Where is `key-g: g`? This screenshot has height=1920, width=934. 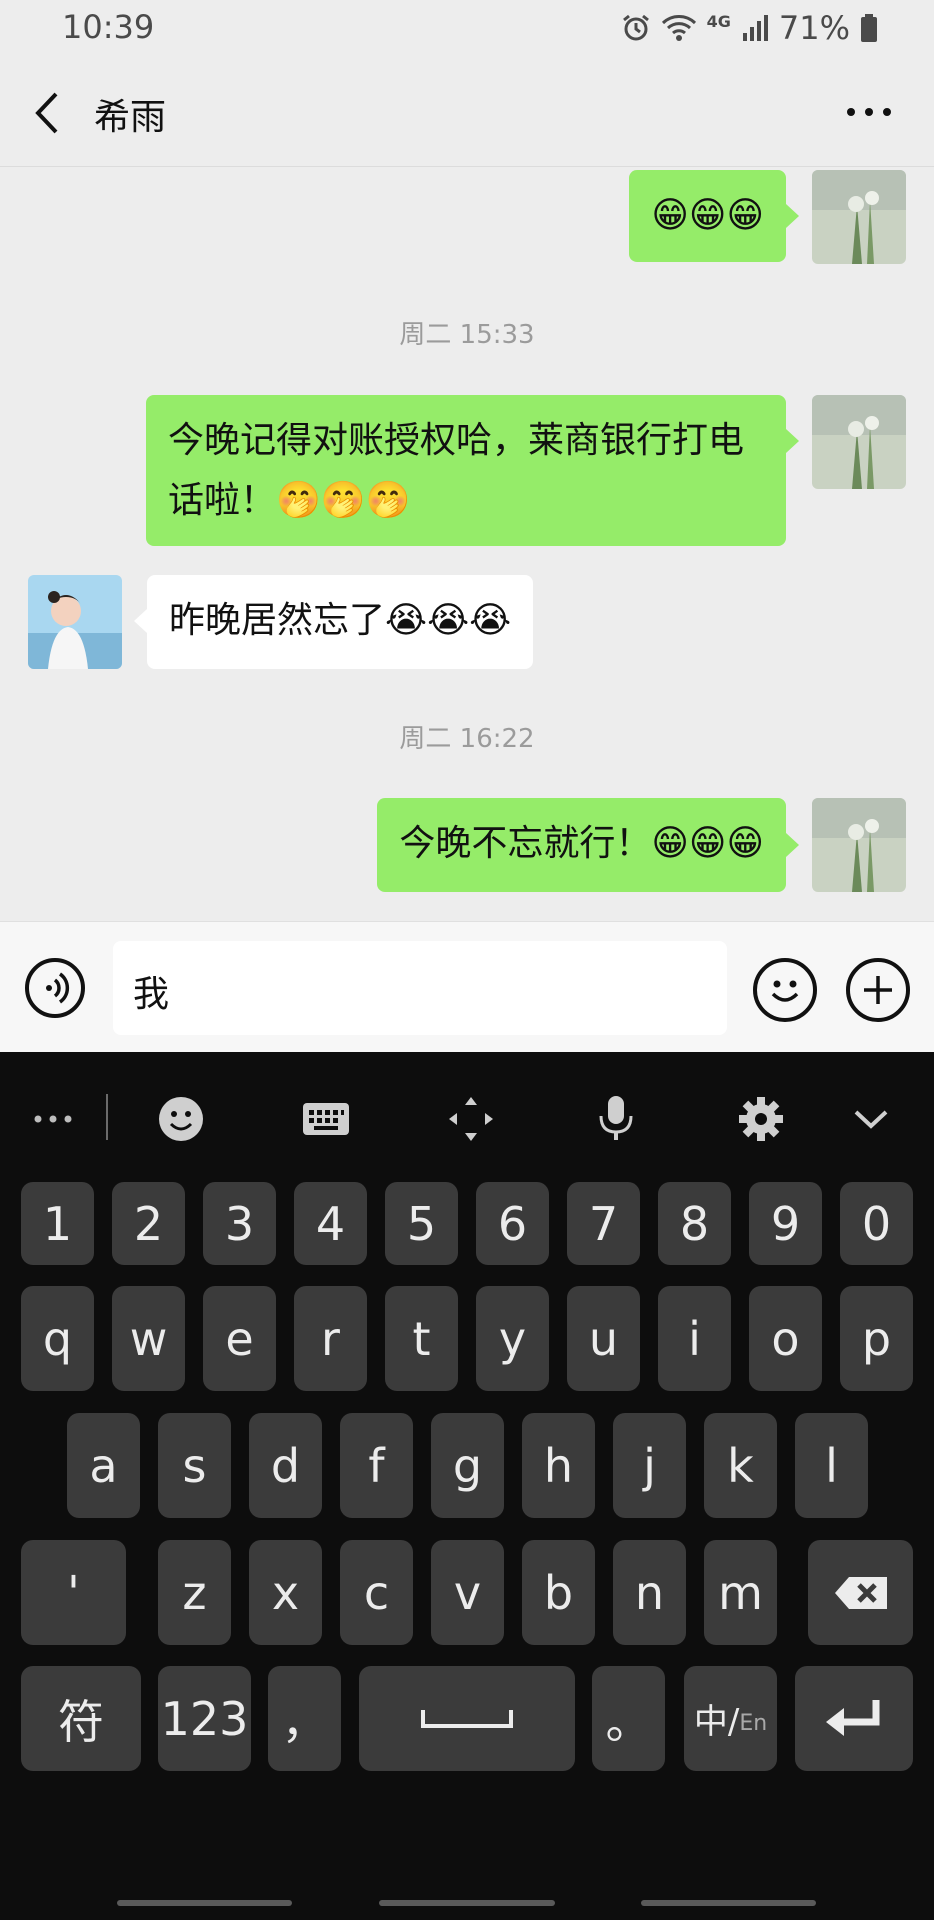 key-g: g is located at coordinates (467, 1465).